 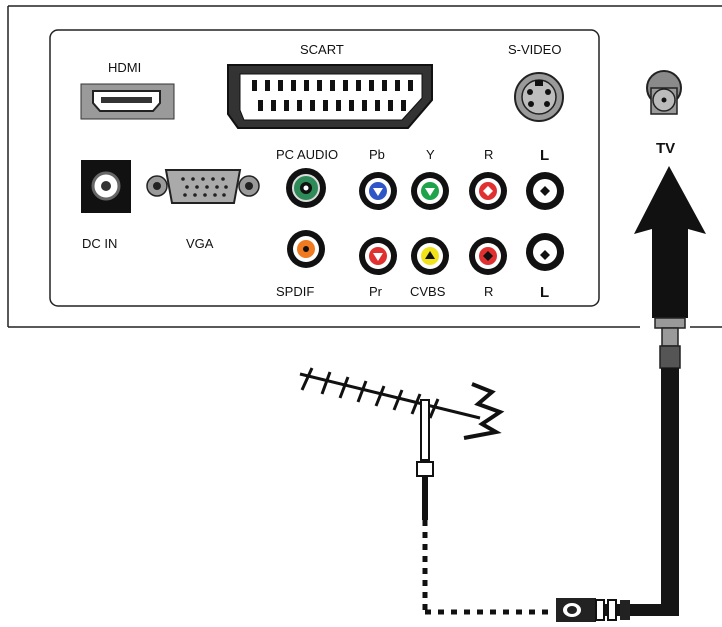 I want to click on pc-audio-label: PC AUDIO, so click(x=307, y=154).